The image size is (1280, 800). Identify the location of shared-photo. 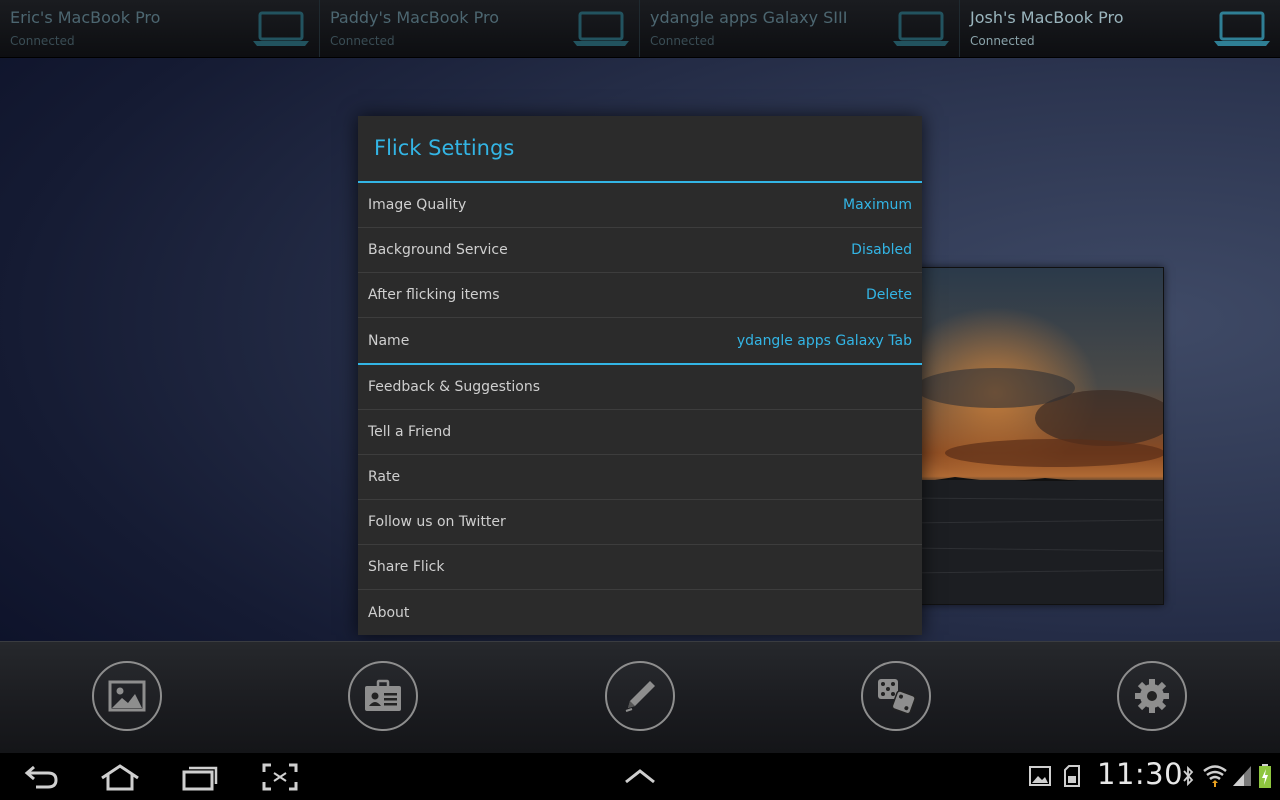
(1034, 436).